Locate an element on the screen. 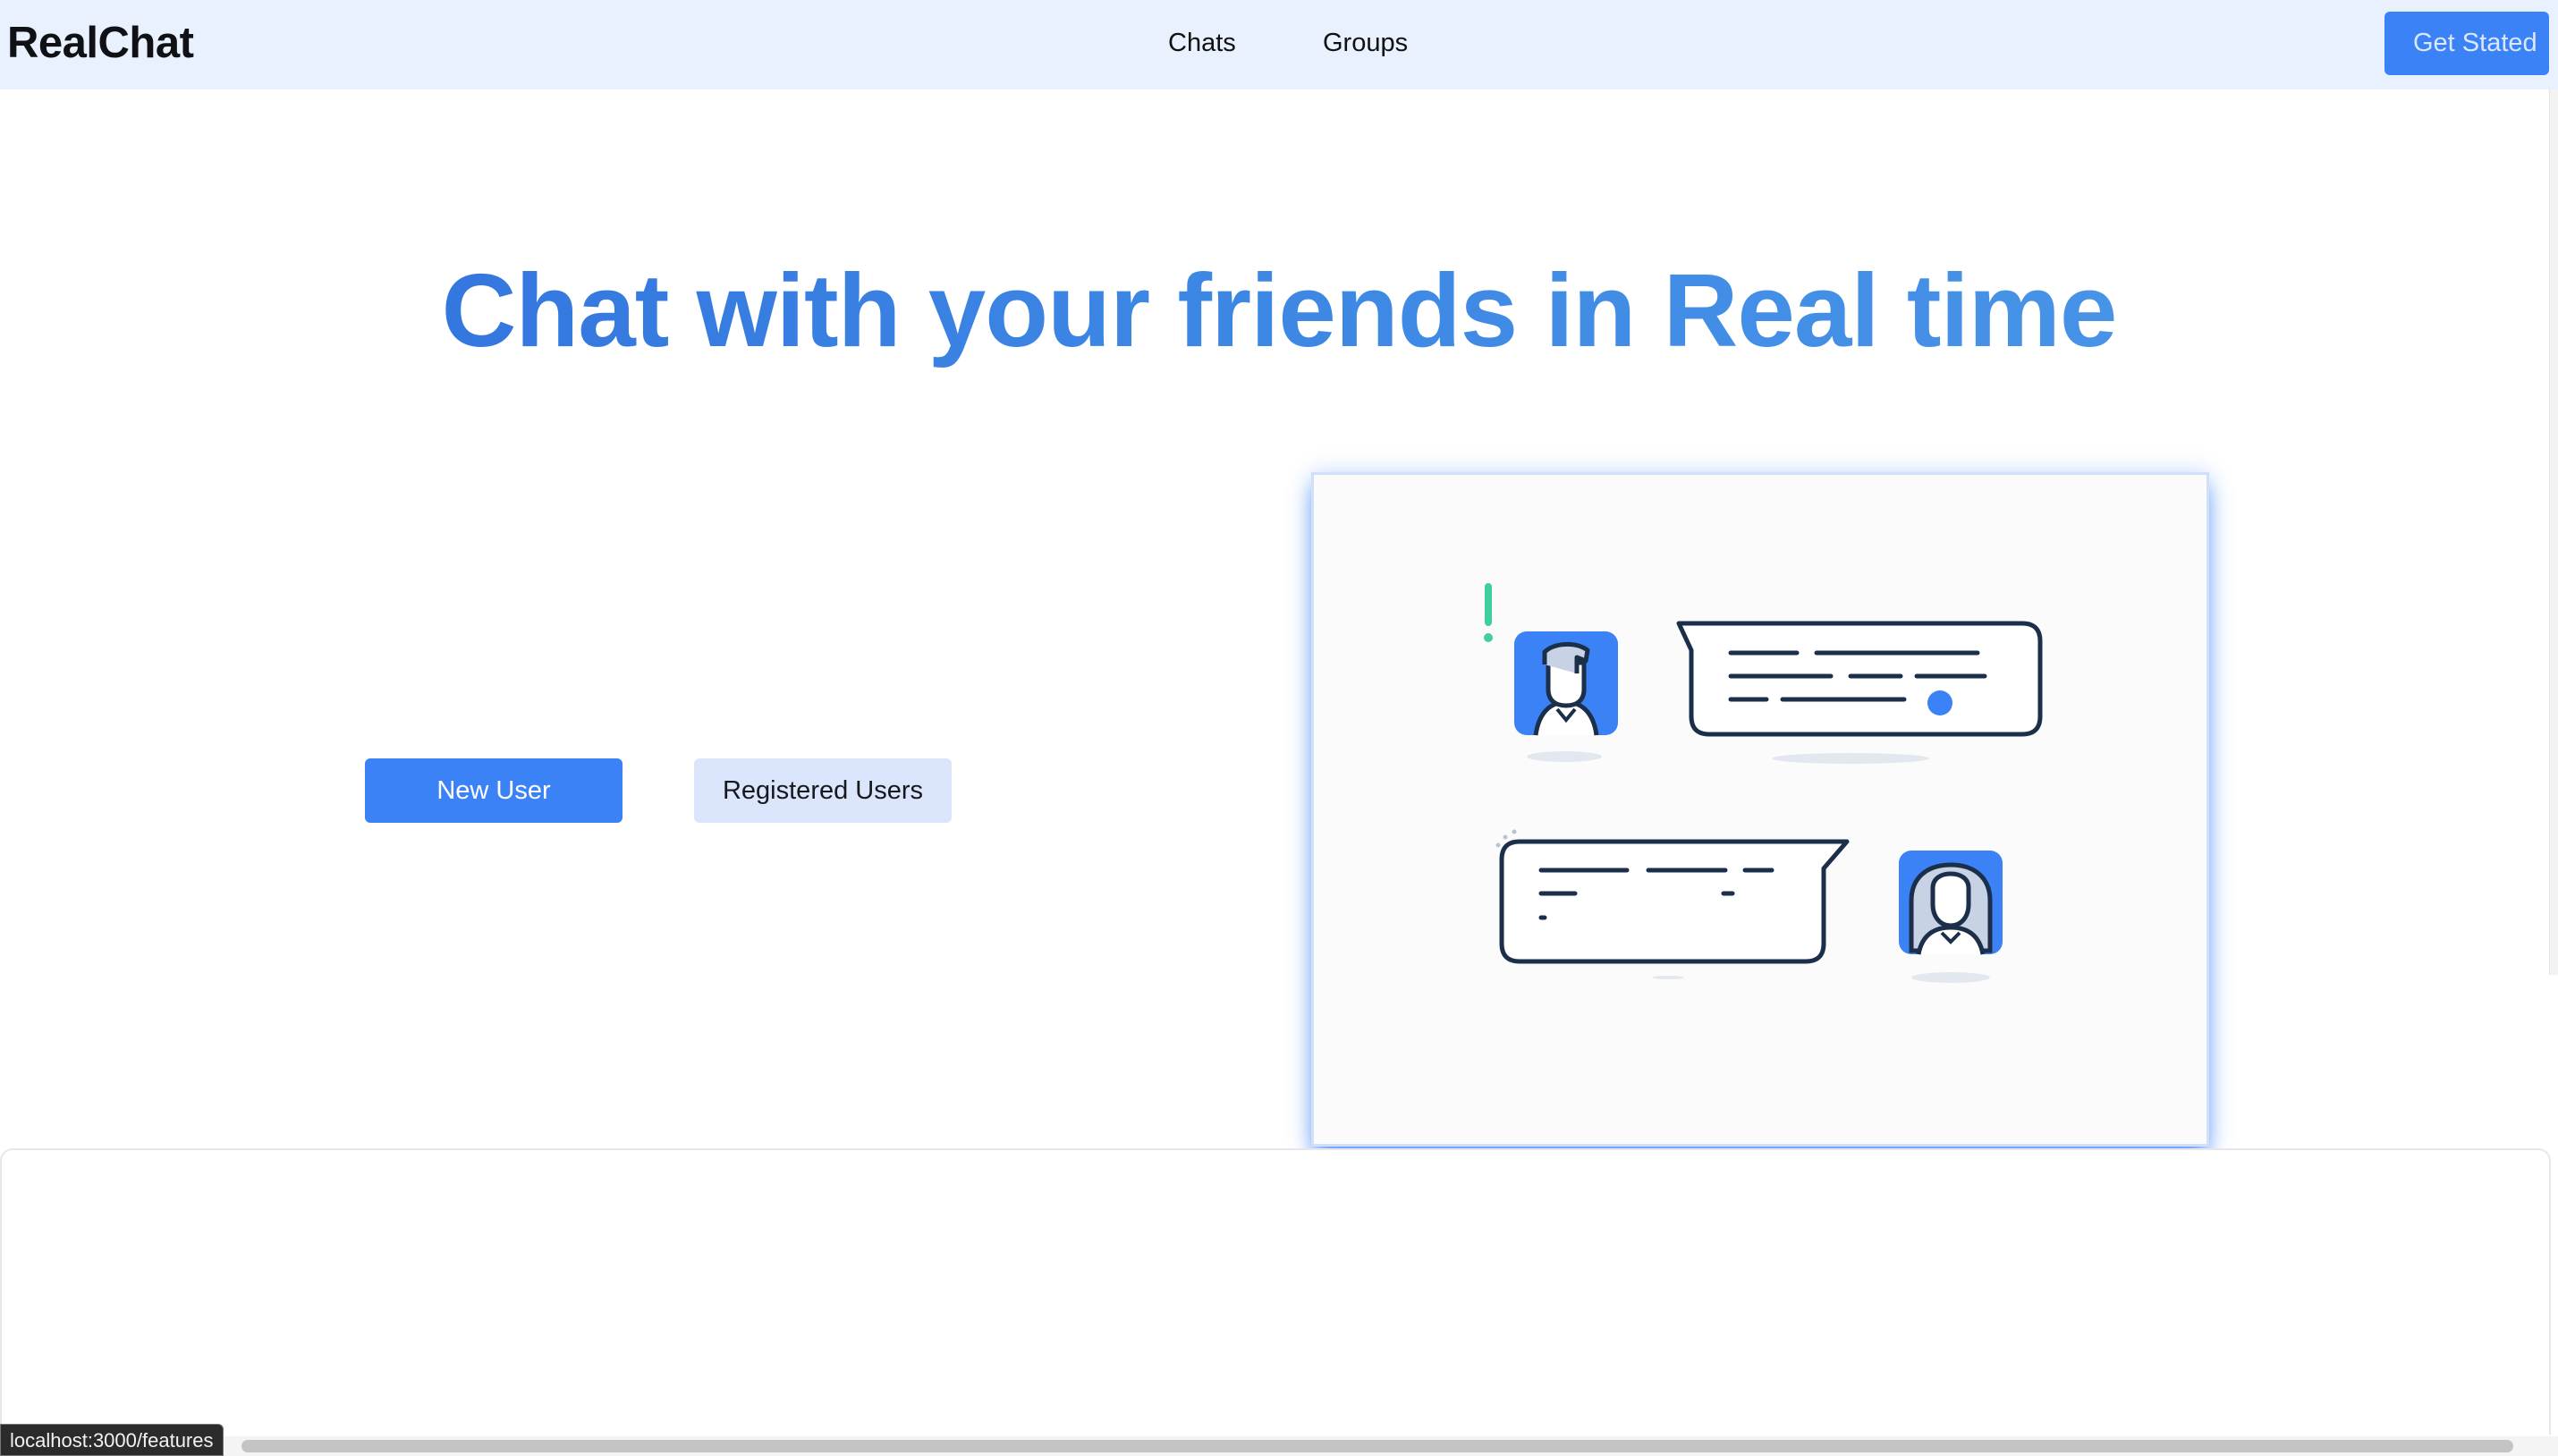 This screenshot has width=2558, height=1456. exclamation-icon is located at coordinates (1489, 612).